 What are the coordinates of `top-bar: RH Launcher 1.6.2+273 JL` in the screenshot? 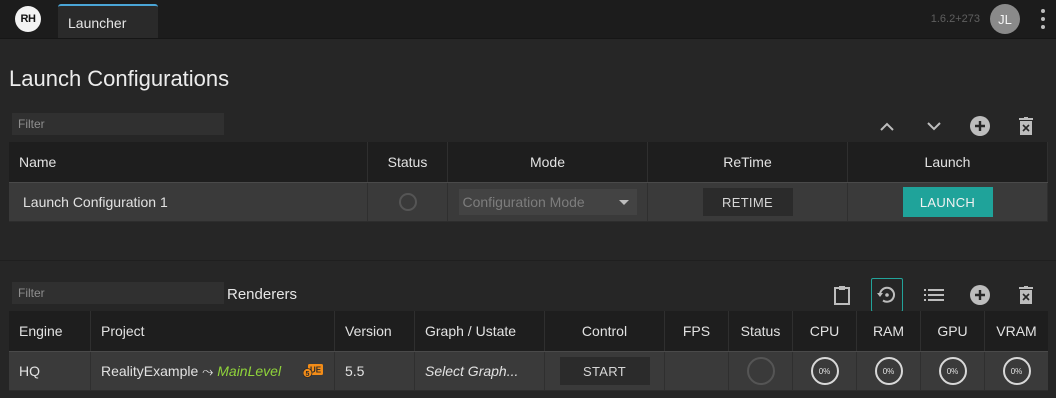 It's located at (528, 19).